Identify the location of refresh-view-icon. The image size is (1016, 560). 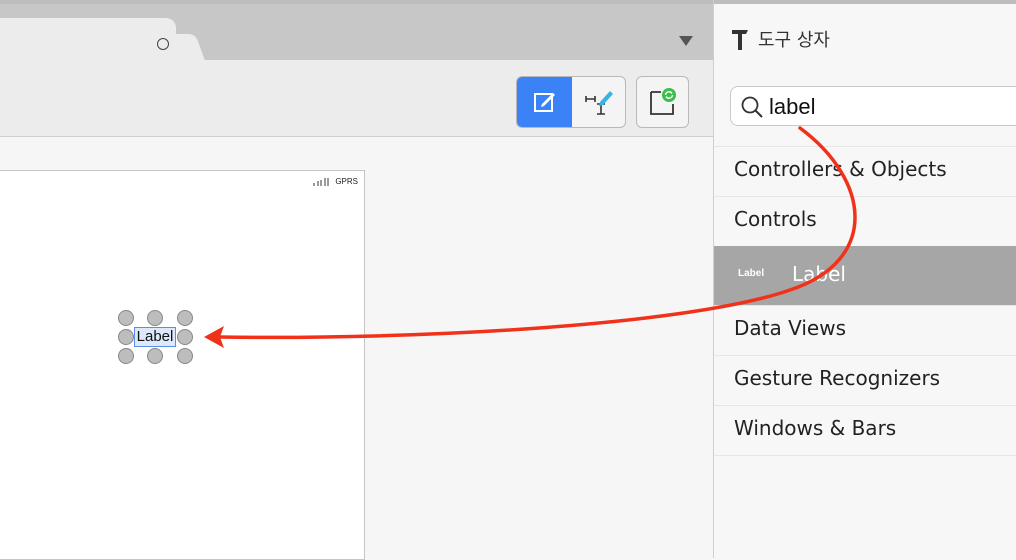
(662, 101).